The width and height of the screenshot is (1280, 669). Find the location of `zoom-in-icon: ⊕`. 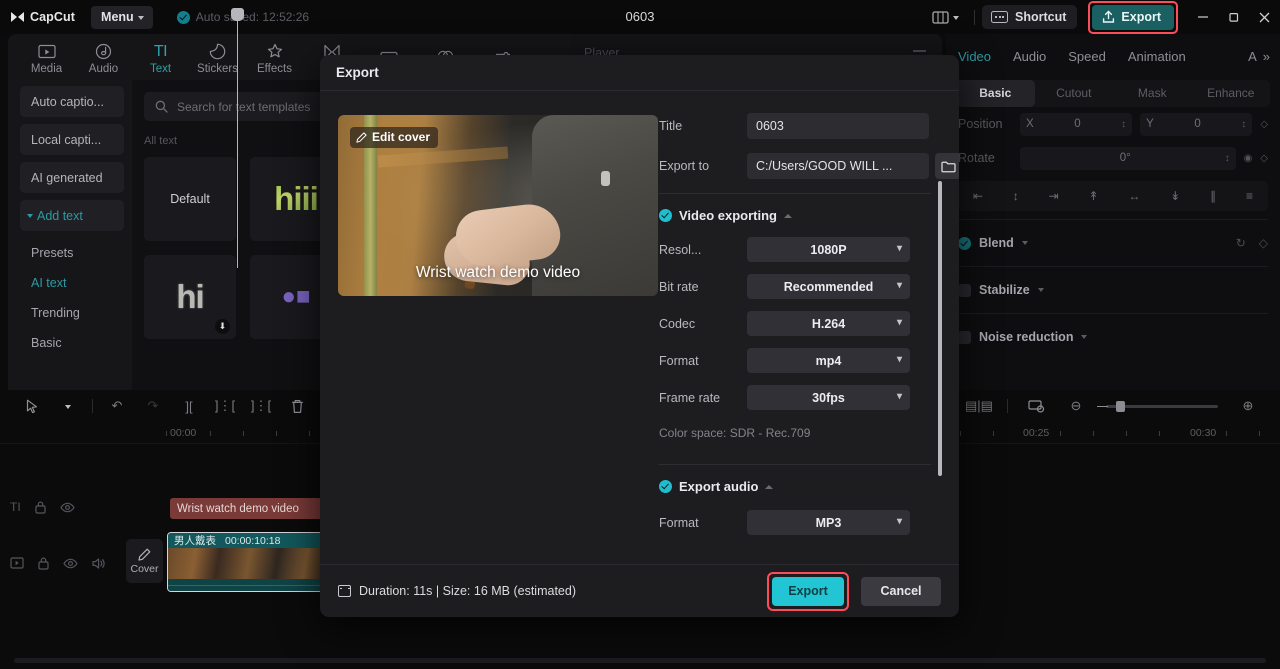

zoom-in-icon: ⊕ is located at coordinates (1248, 406).